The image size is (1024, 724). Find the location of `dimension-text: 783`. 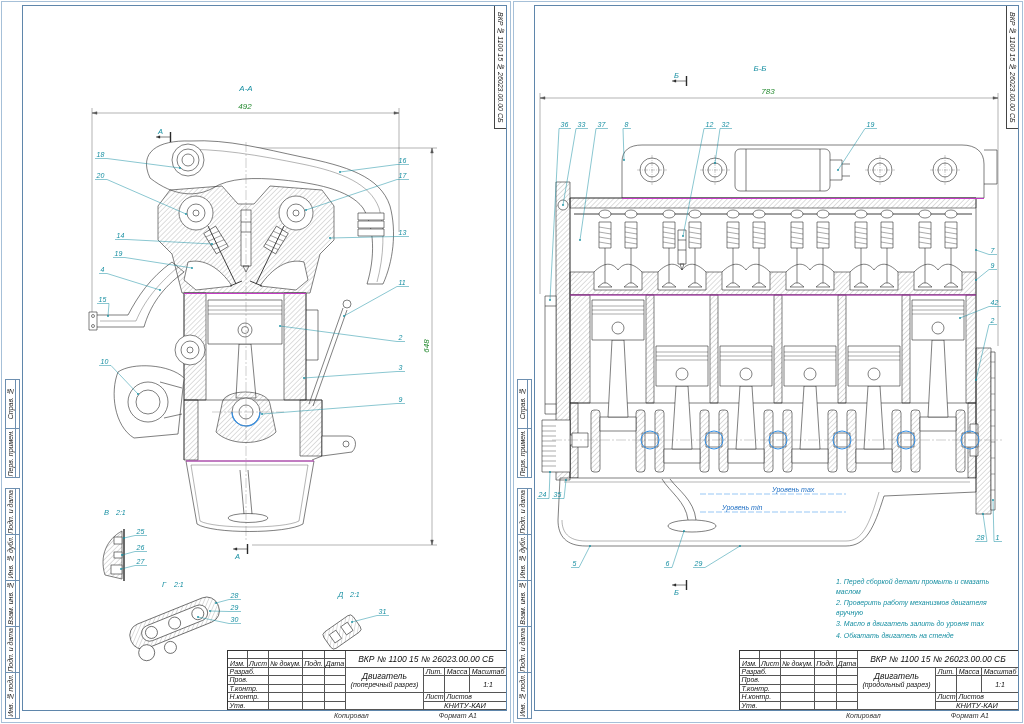

dimension-text: 783 is located at coordinates (768, 91).